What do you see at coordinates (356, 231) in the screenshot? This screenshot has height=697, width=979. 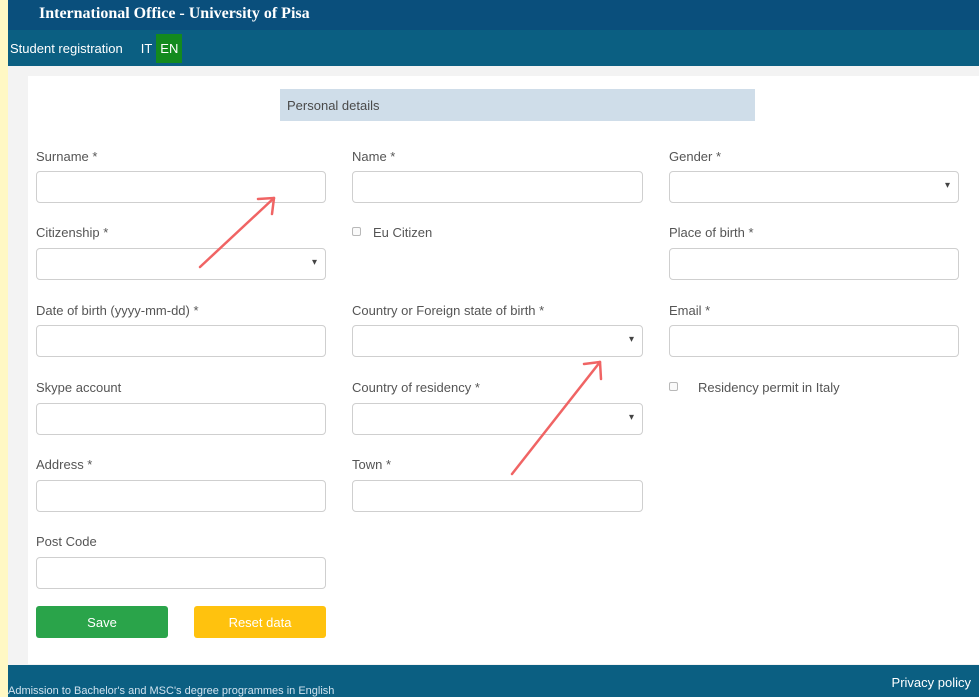 I see `eu-citizen-checkbox` at bounding box center [356, 231].